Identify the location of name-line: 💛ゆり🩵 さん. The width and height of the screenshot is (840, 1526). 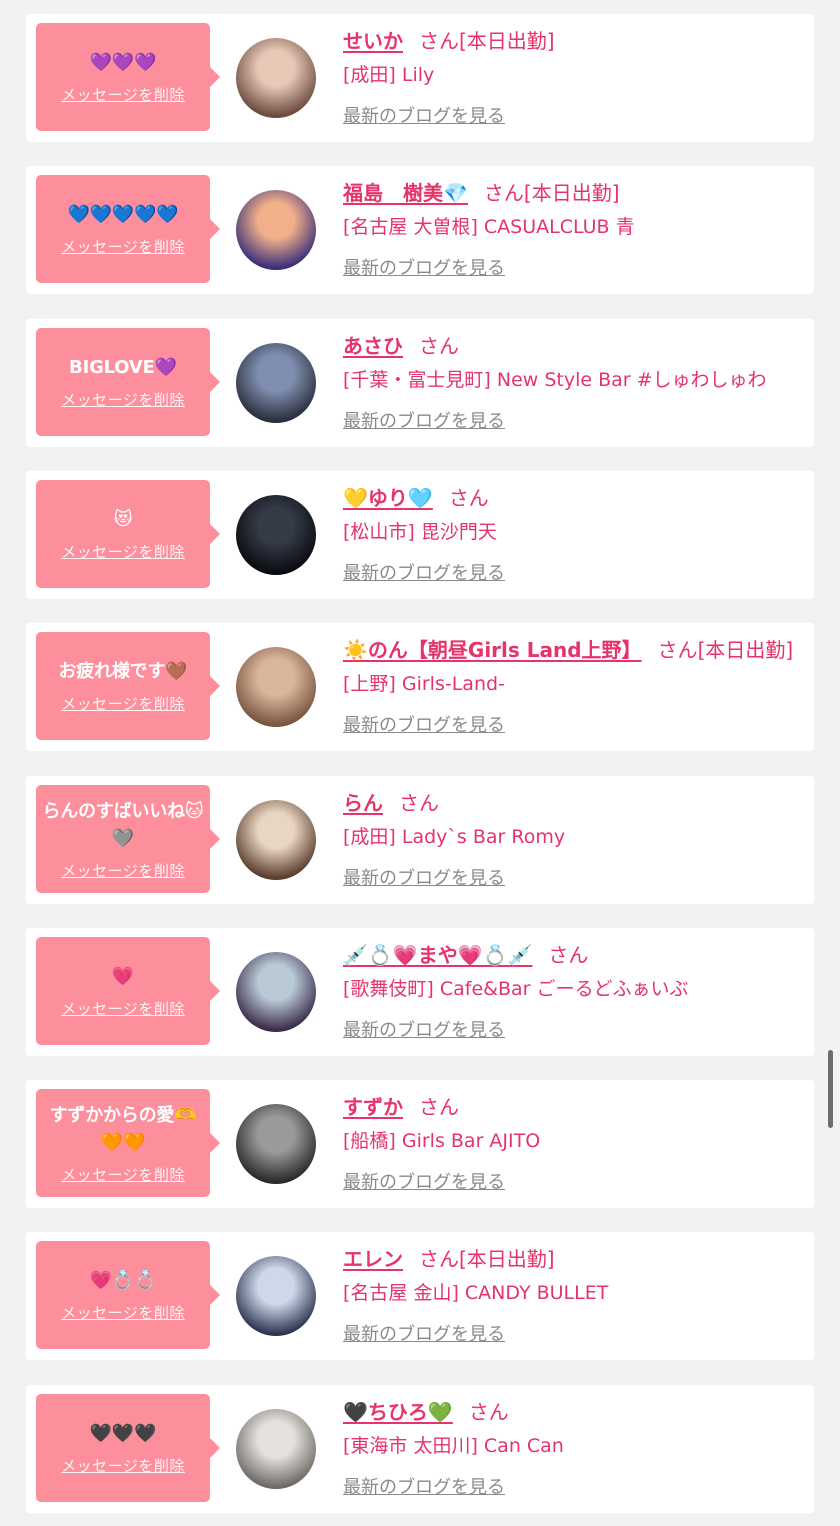
(573, 498).